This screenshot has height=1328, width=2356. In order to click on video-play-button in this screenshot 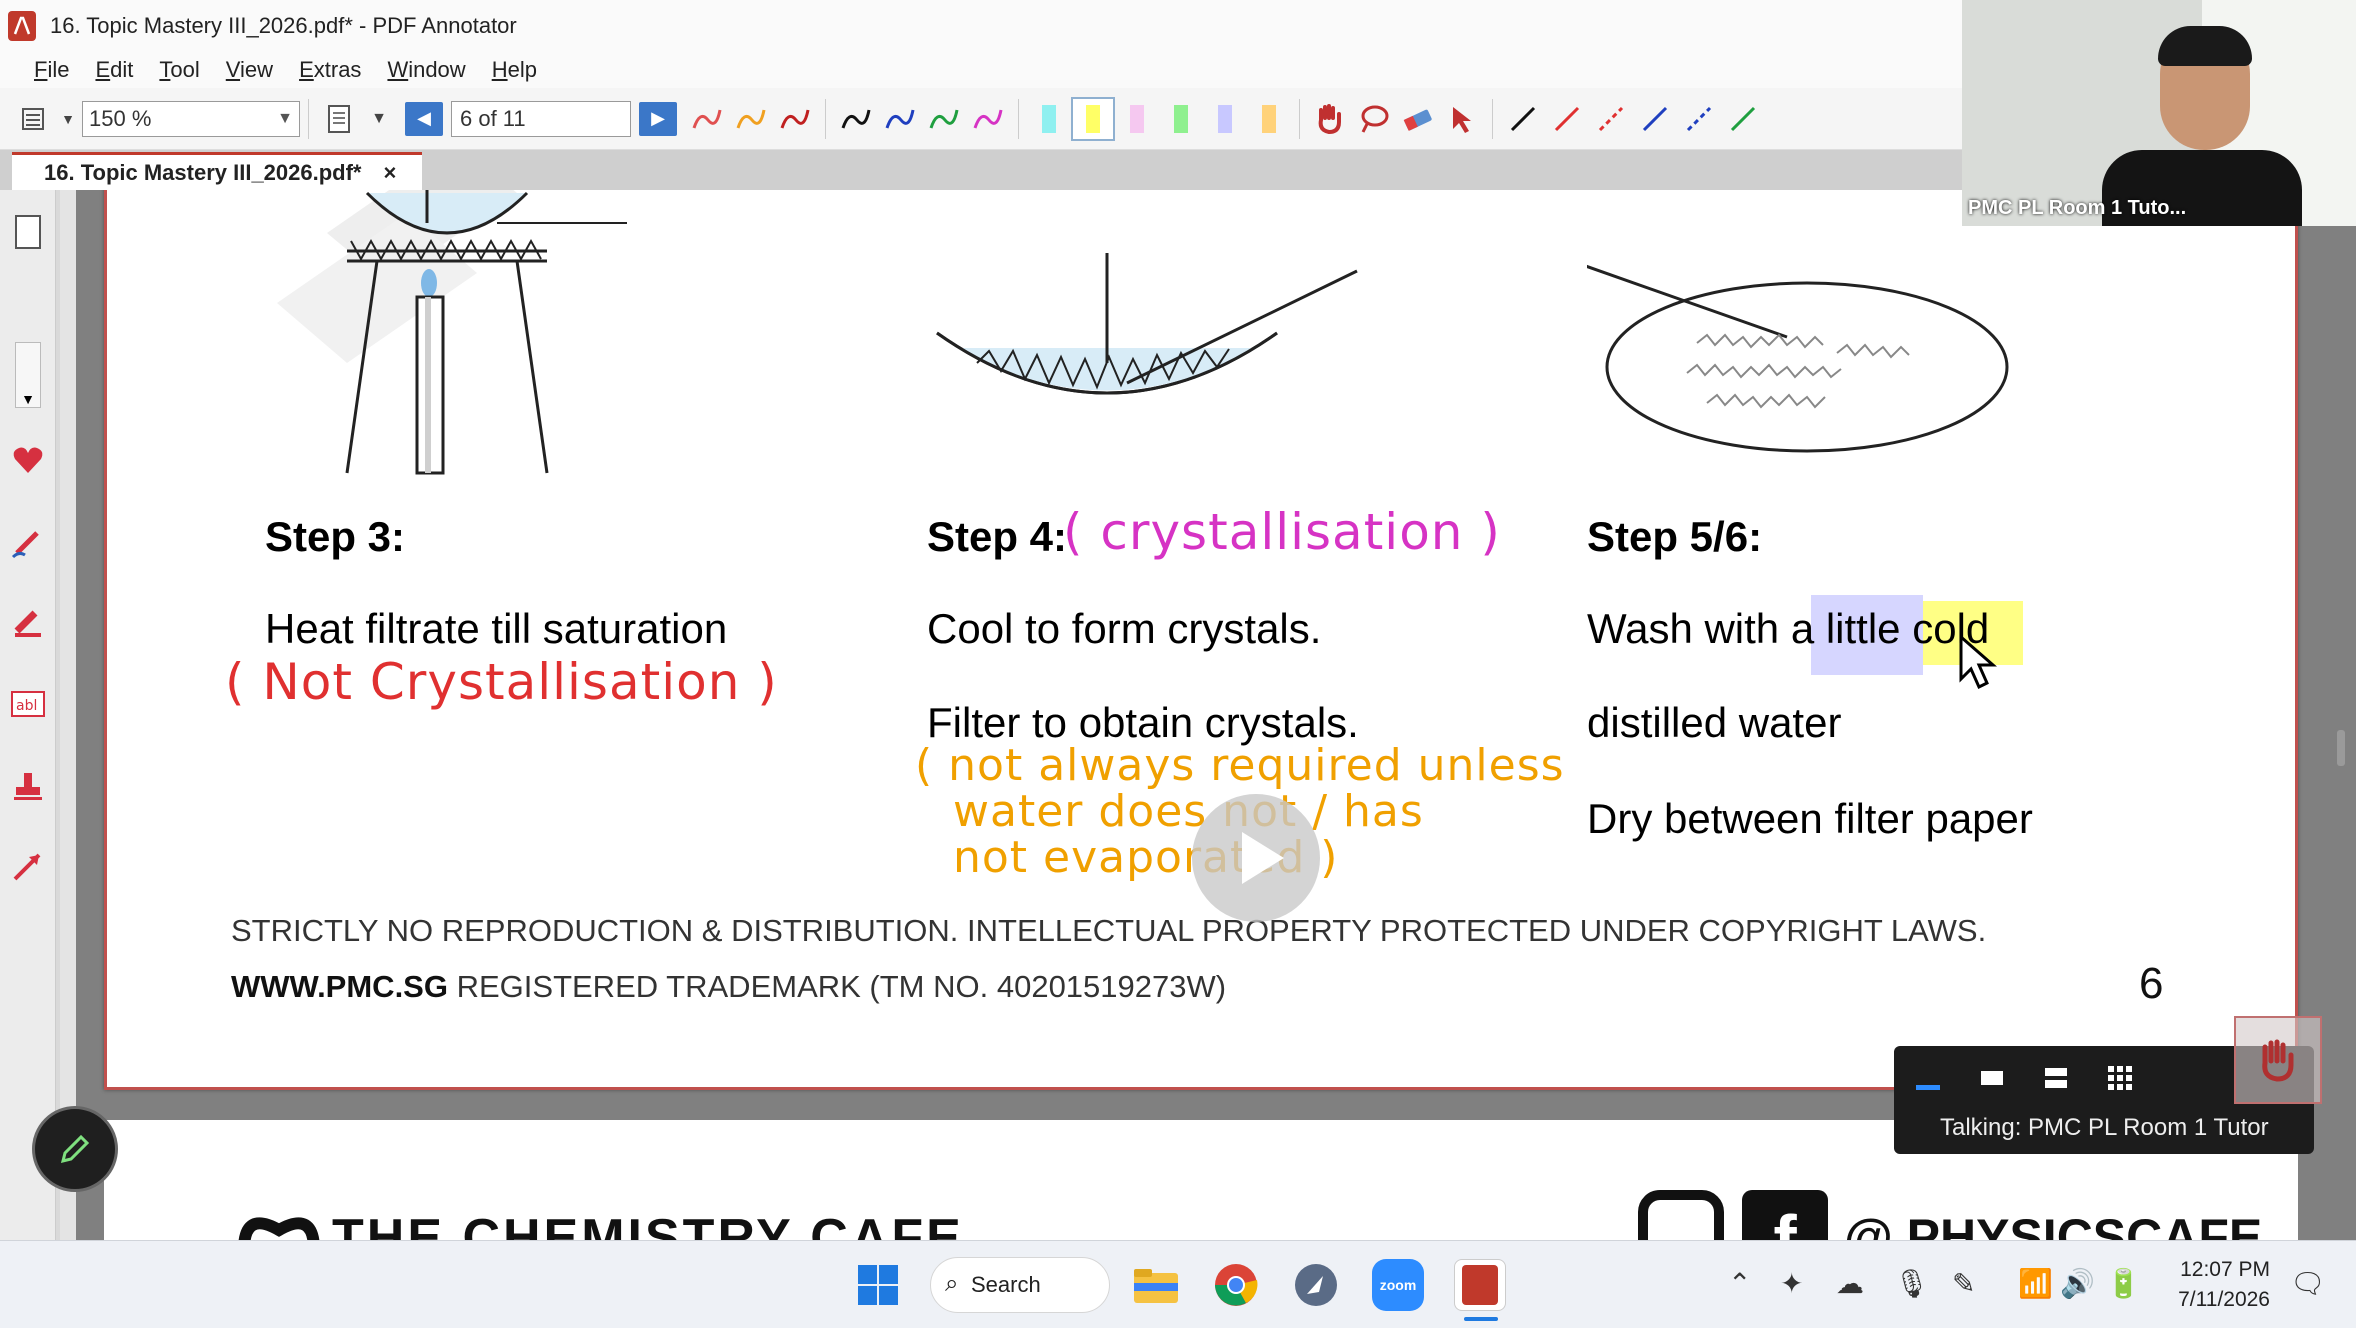, I will do `click(1256, 858)`.